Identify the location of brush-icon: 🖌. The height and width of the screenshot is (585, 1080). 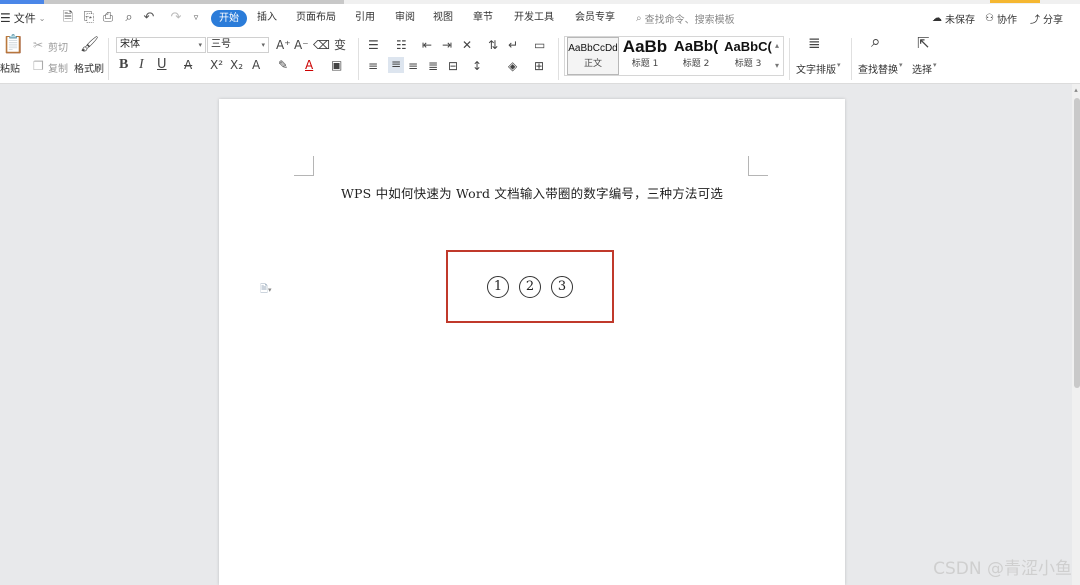
(90, 44).